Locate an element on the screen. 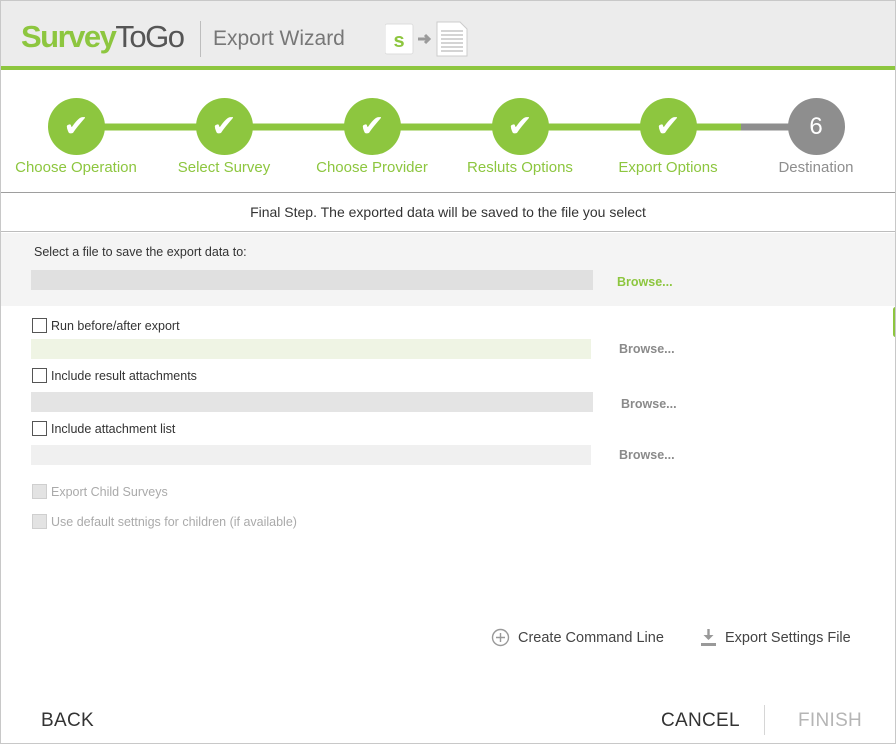 The height and width of the screenshot is (744, 896). step-label: Export Options is located at coordinates (668, 167).